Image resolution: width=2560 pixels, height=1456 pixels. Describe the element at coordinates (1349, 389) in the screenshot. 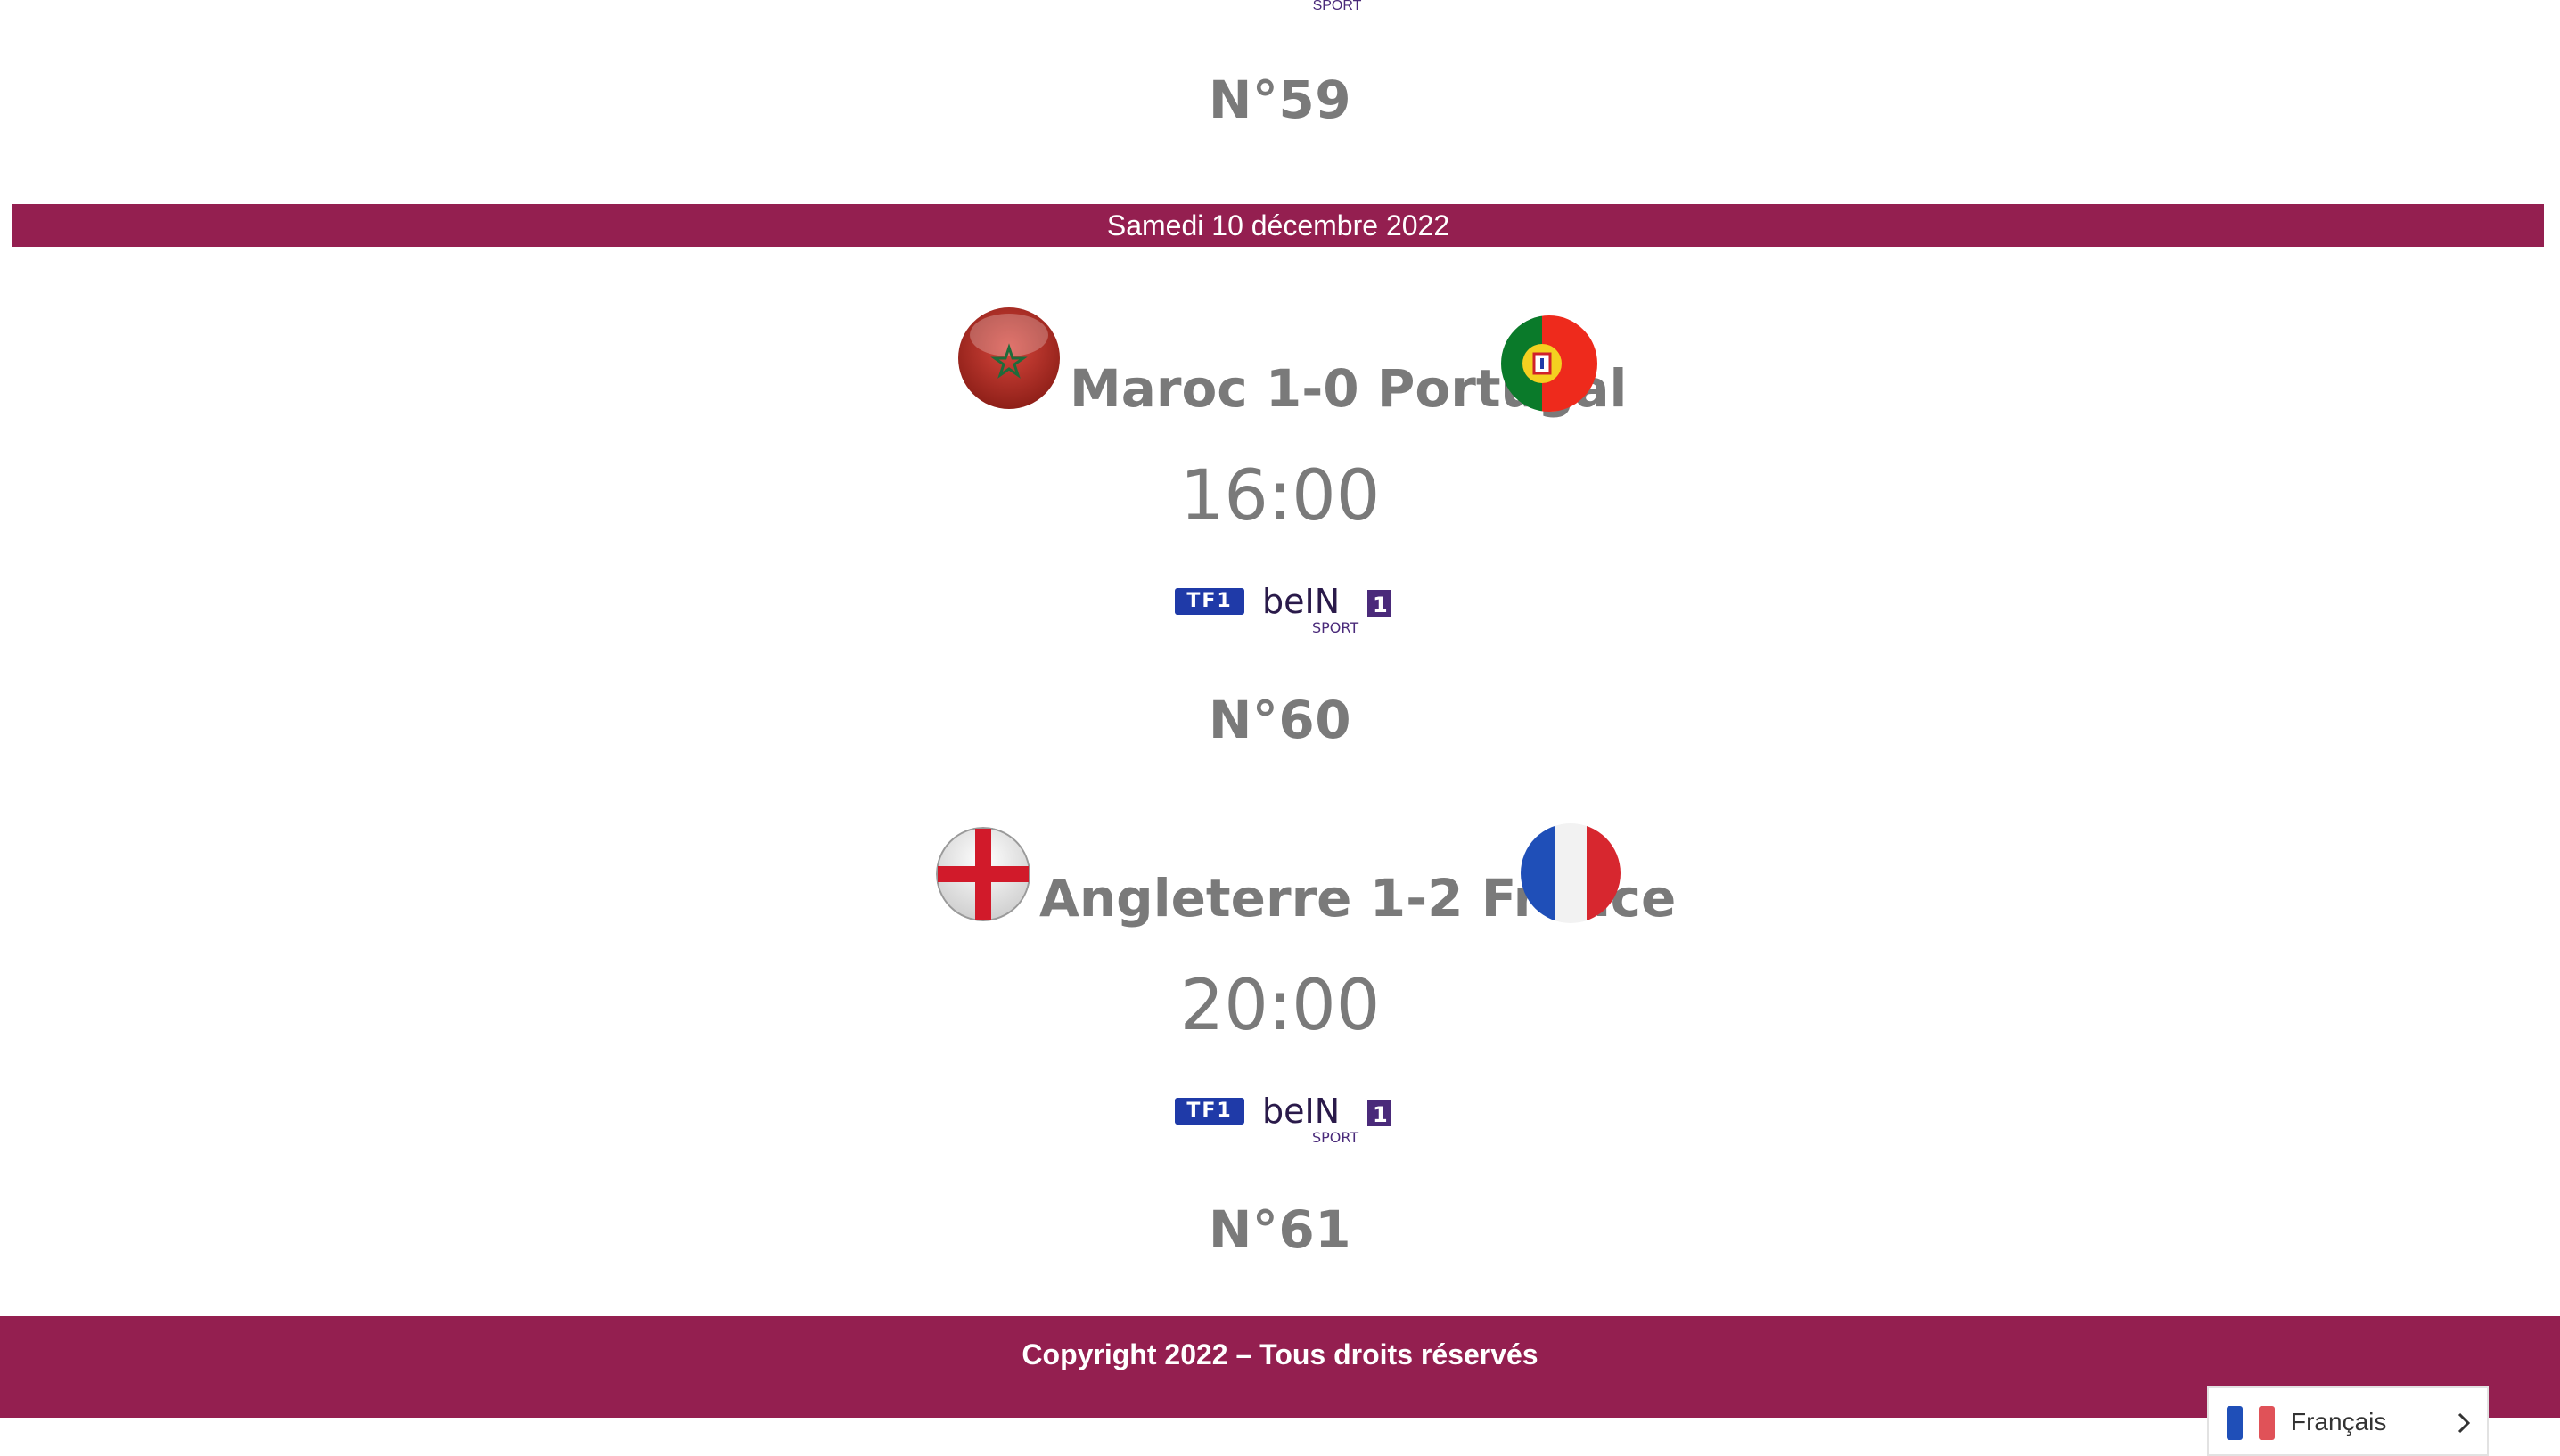

I see `match-title: Maroc 1-0 Portugal` at that location.